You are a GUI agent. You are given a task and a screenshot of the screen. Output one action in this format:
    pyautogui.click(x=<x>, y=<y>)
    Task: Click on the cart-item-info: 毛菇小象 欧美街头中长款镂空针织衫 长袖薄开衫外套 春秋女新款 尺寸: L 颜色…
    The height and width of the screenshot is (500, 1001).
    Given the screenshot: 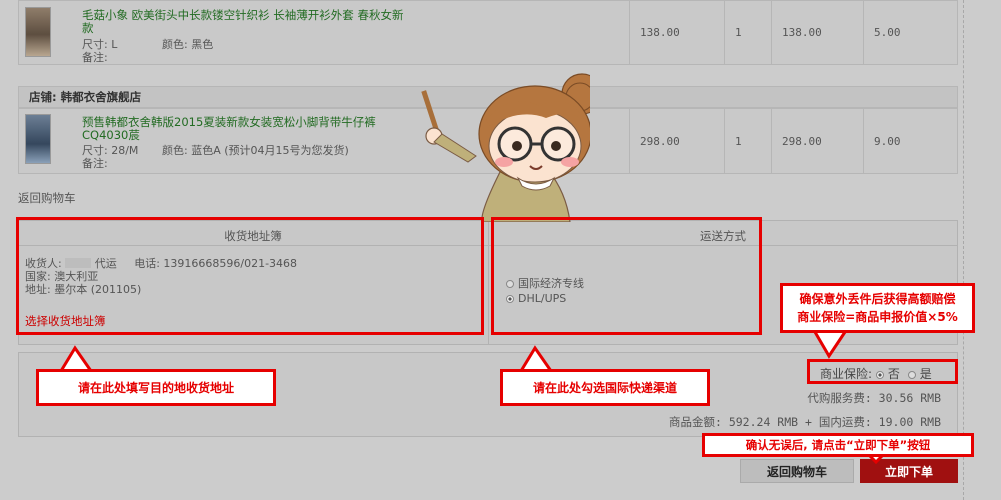 What is the action you would take?
    pyautogui.click(x=324, y=32)
    